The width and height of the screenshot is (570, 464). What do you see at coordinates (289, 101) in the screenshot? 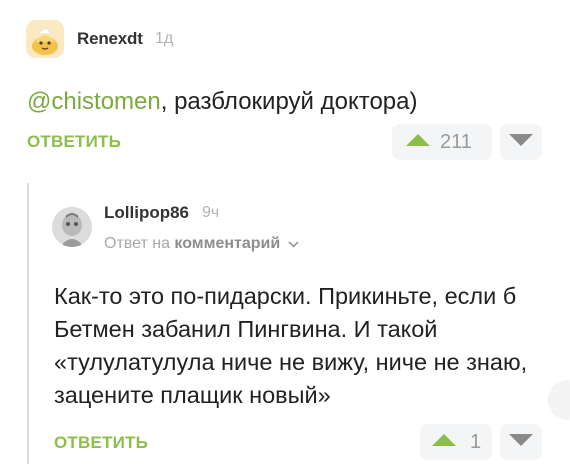
I see `comment-body: , разблокируй доктора)` at bounding box center [289, 101].